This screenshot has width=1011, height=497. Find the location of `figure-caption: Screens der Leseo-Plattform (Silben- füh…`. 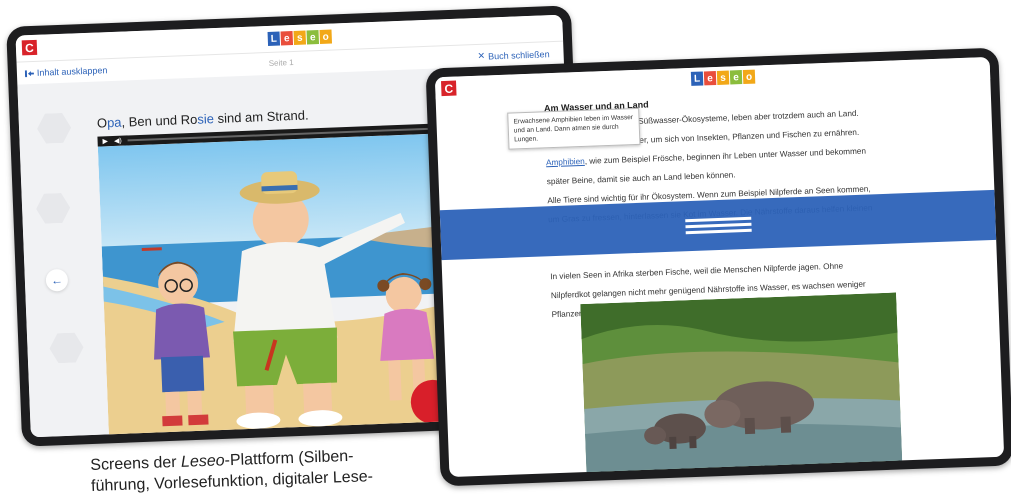

figure-caption: Screens der Leseo-Plattform (Silben- füh… is located at coordinates (255, 469).